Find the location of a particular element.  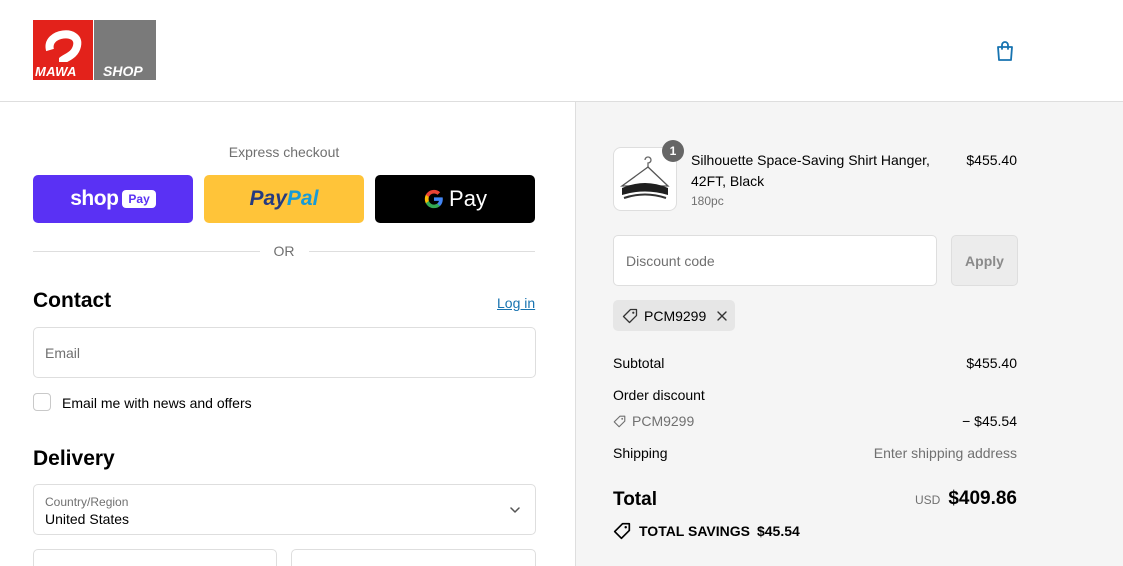

google-pay-button: Pay is located at coordinates (455, 199).